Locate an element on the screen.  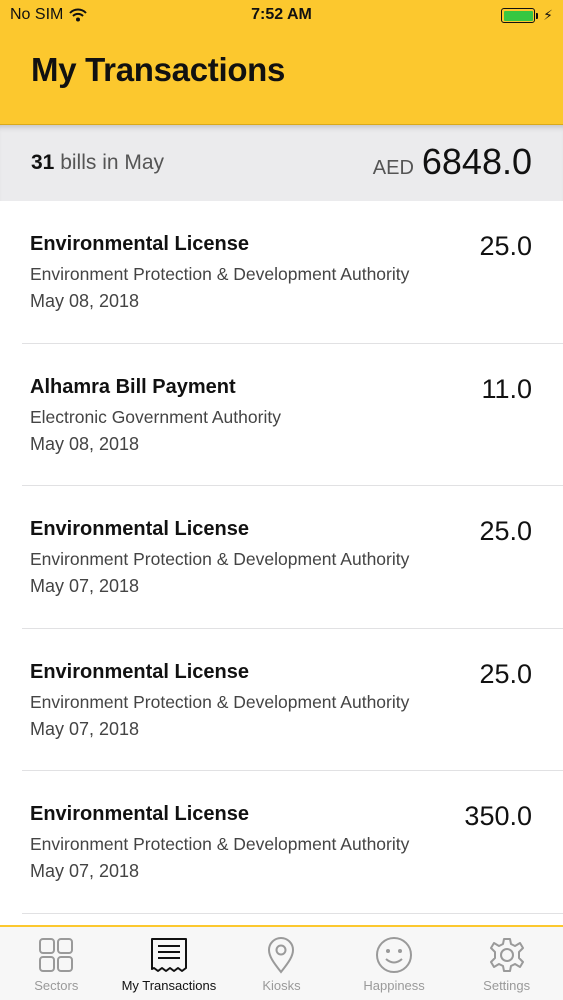
total-amount: 6848.0 is located at coordinates (476, 161).